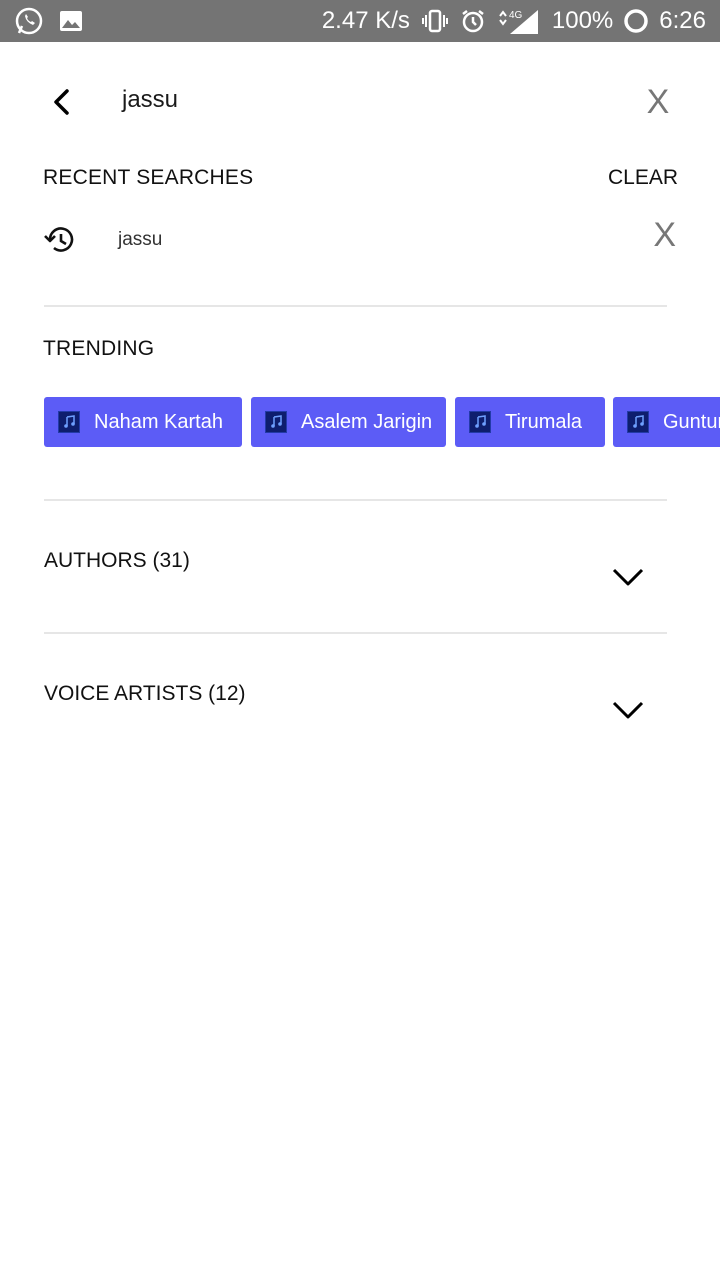 Image resolution: width=720 pixels, height=1280 pixels. What do you see at coordinates (365, 20) in the screenshot?
I see `net-speed: 2.47 K/s` at bounding box center [365, 20].